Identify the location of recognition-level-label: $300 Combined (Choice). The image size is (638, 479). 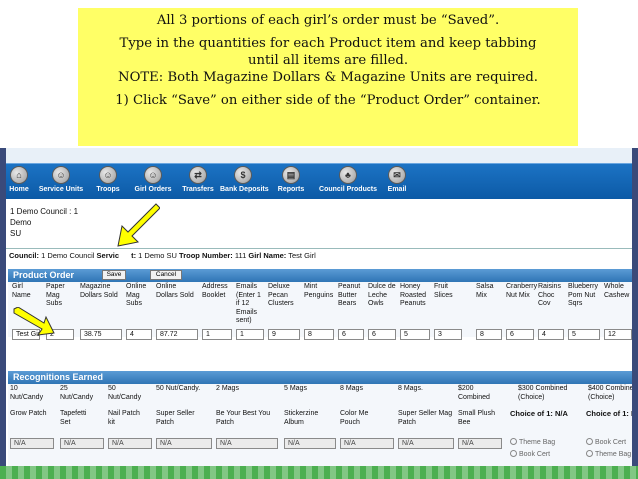
(543, 393).